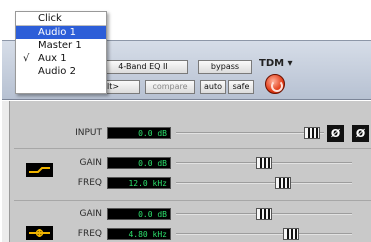  I want to click on menu-item-label: Aux 1, so click(52, 58).